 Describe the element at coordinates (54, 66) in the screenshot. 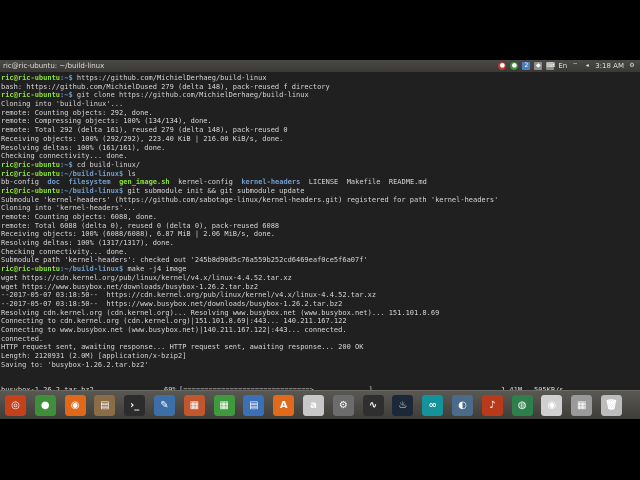

I see `window-title: ric@ric-ubuntu: ~/build-linux` at that location.